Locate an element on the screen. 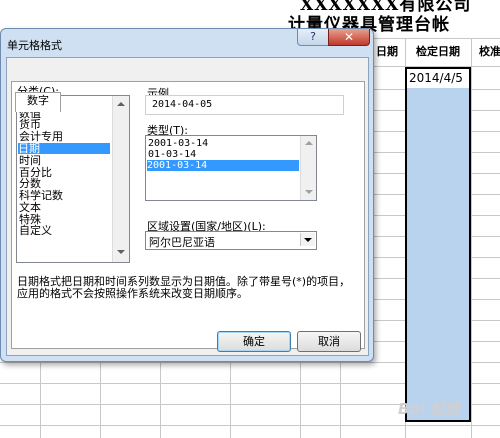 Image resolution: width=500 pixels, height=438 pixels. category-item-accounting: 会计专用 is located at coordinates (41, 136).